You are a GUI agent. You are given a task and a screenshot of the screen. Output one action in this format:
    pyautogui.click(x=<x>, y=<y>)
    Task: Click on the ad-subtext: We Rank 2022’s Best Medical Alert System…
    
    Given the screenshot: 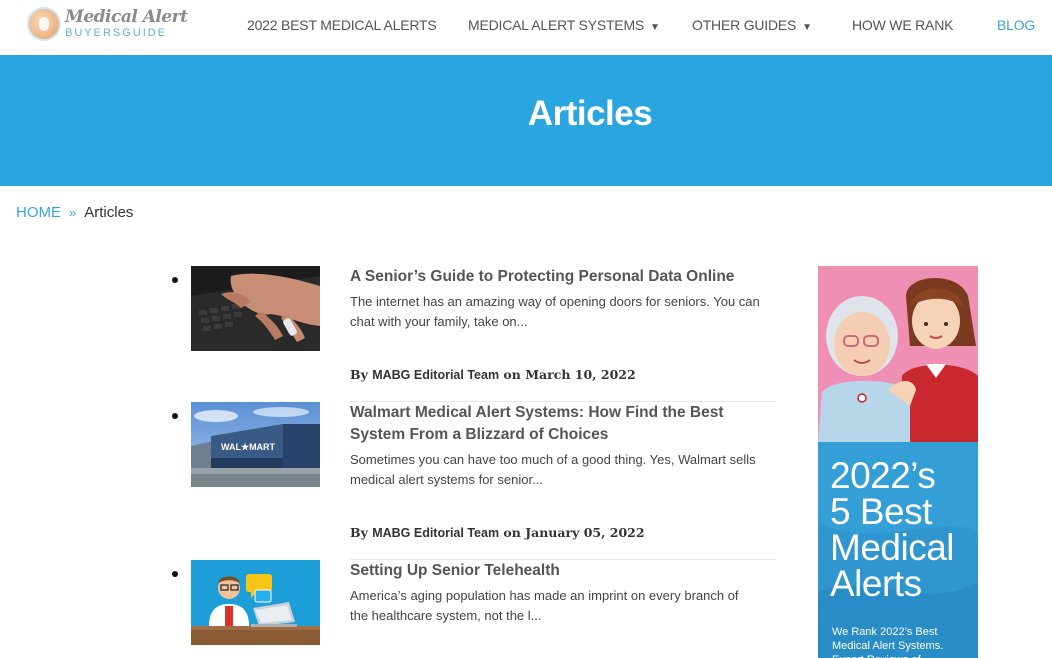 What is the action you would take?
    pyautogui.click(x=888, y=642)
    